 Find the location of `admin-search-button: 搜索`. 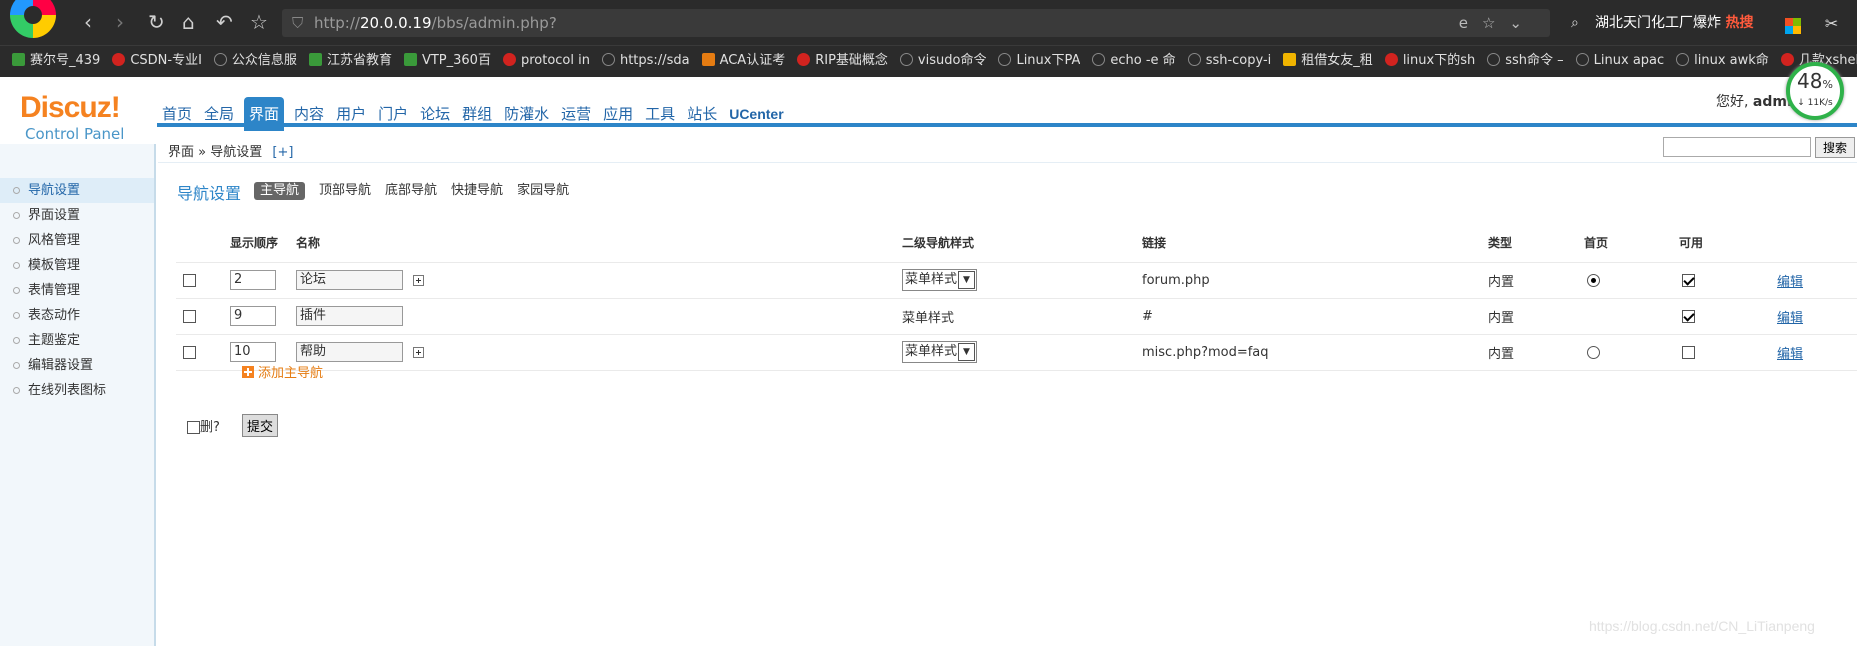

admin-search-button: 搜索 is located at coordinates (1835, 147).